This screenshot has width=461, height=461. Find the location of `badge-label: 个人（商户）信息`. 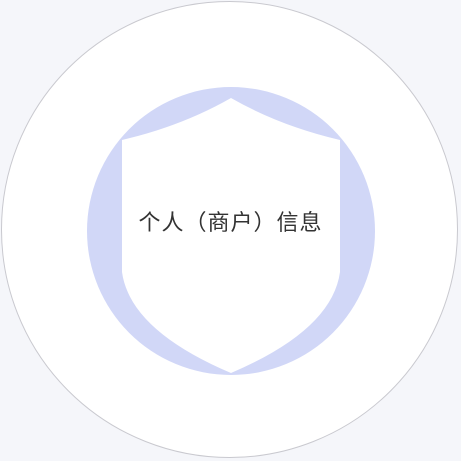

badge-label: 个人（商户）信息 is located at coordinates (230, 223).